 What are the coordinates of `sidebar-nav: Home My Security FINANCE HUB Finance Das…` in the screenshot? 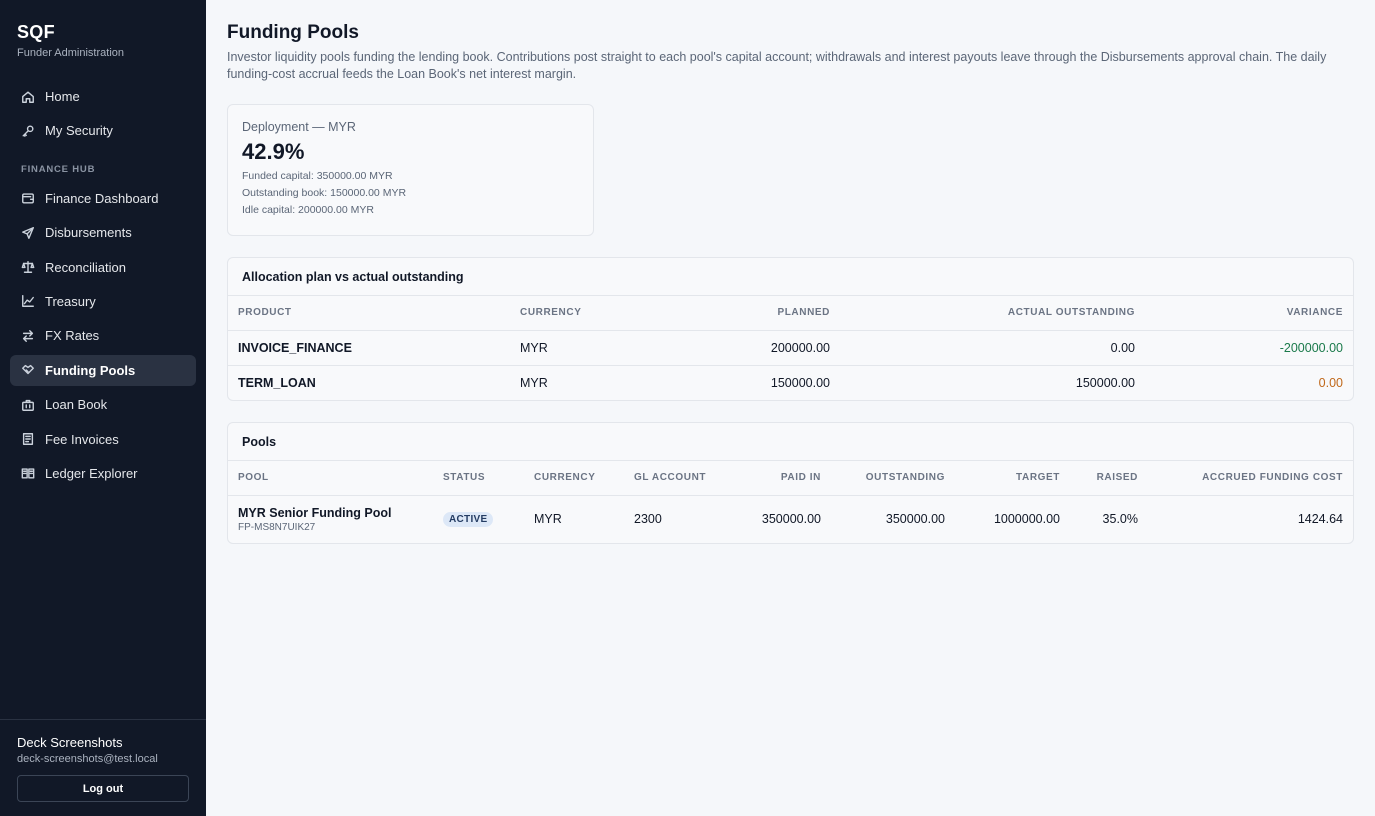 It's located at (103, 389).